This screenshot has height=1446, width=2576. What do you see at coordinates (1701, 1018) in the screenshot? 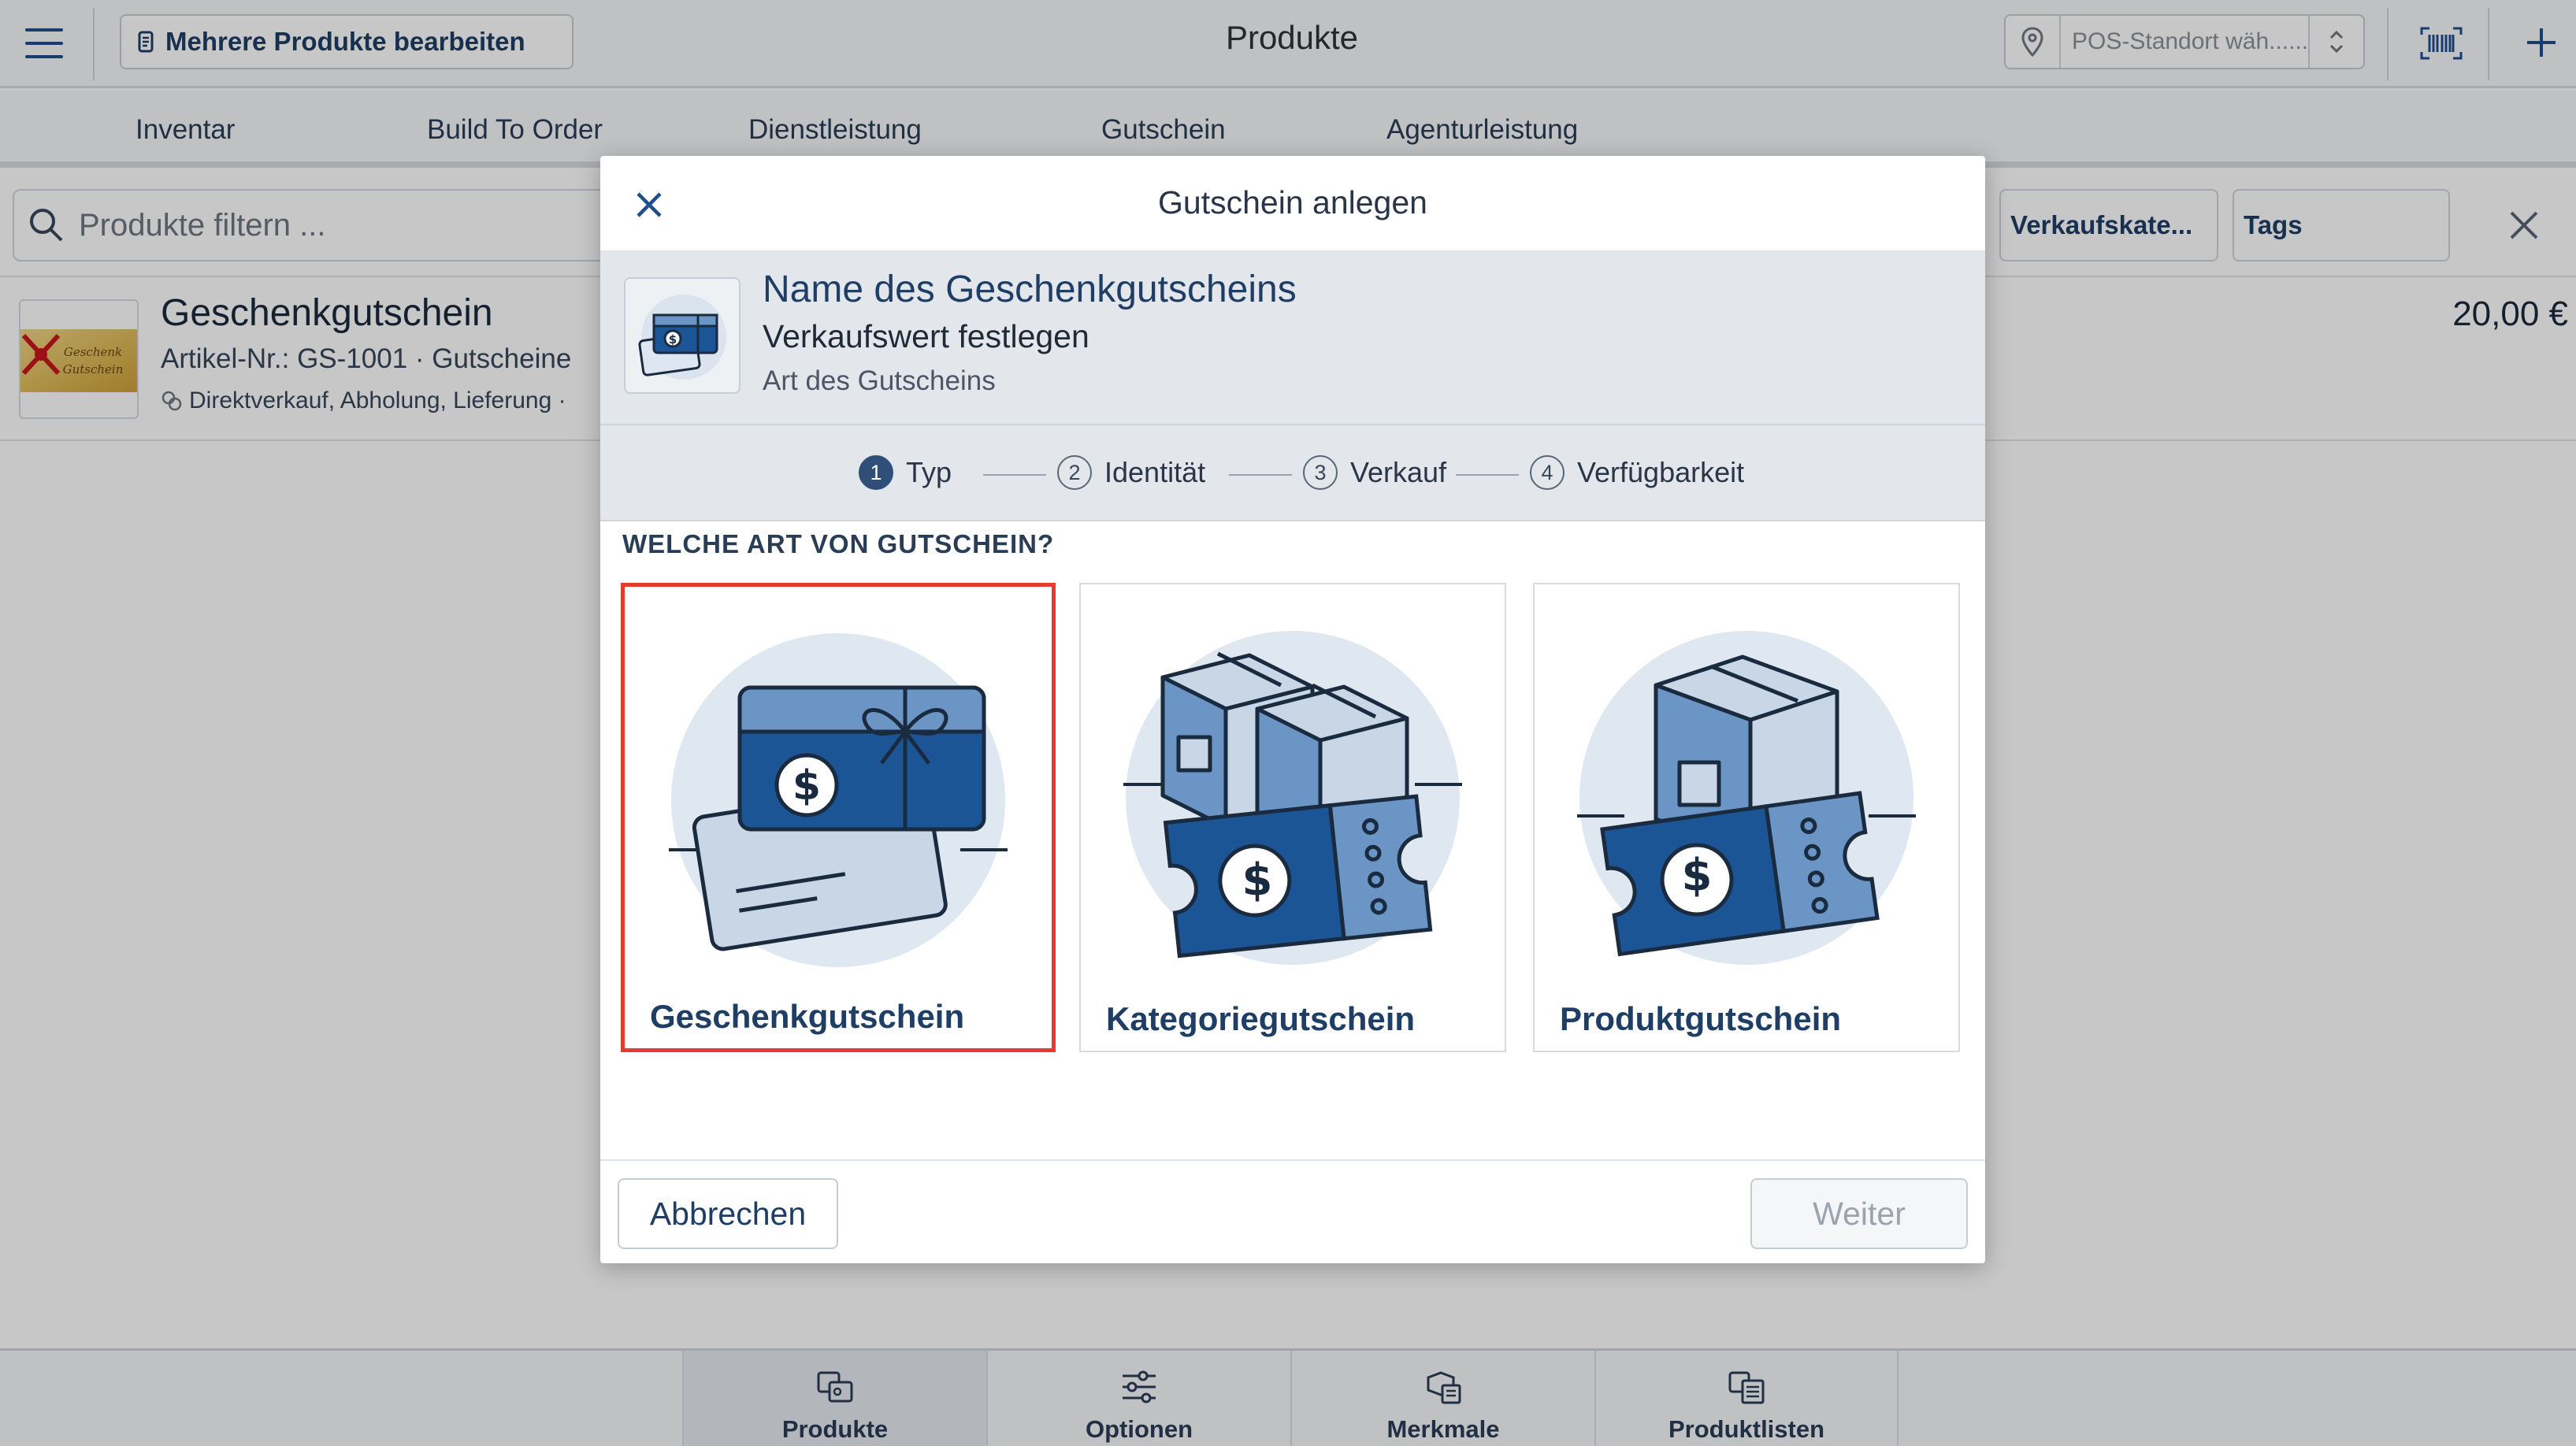
I see `option-label: Produktgutschein` at bounding box center [1701, 1018].